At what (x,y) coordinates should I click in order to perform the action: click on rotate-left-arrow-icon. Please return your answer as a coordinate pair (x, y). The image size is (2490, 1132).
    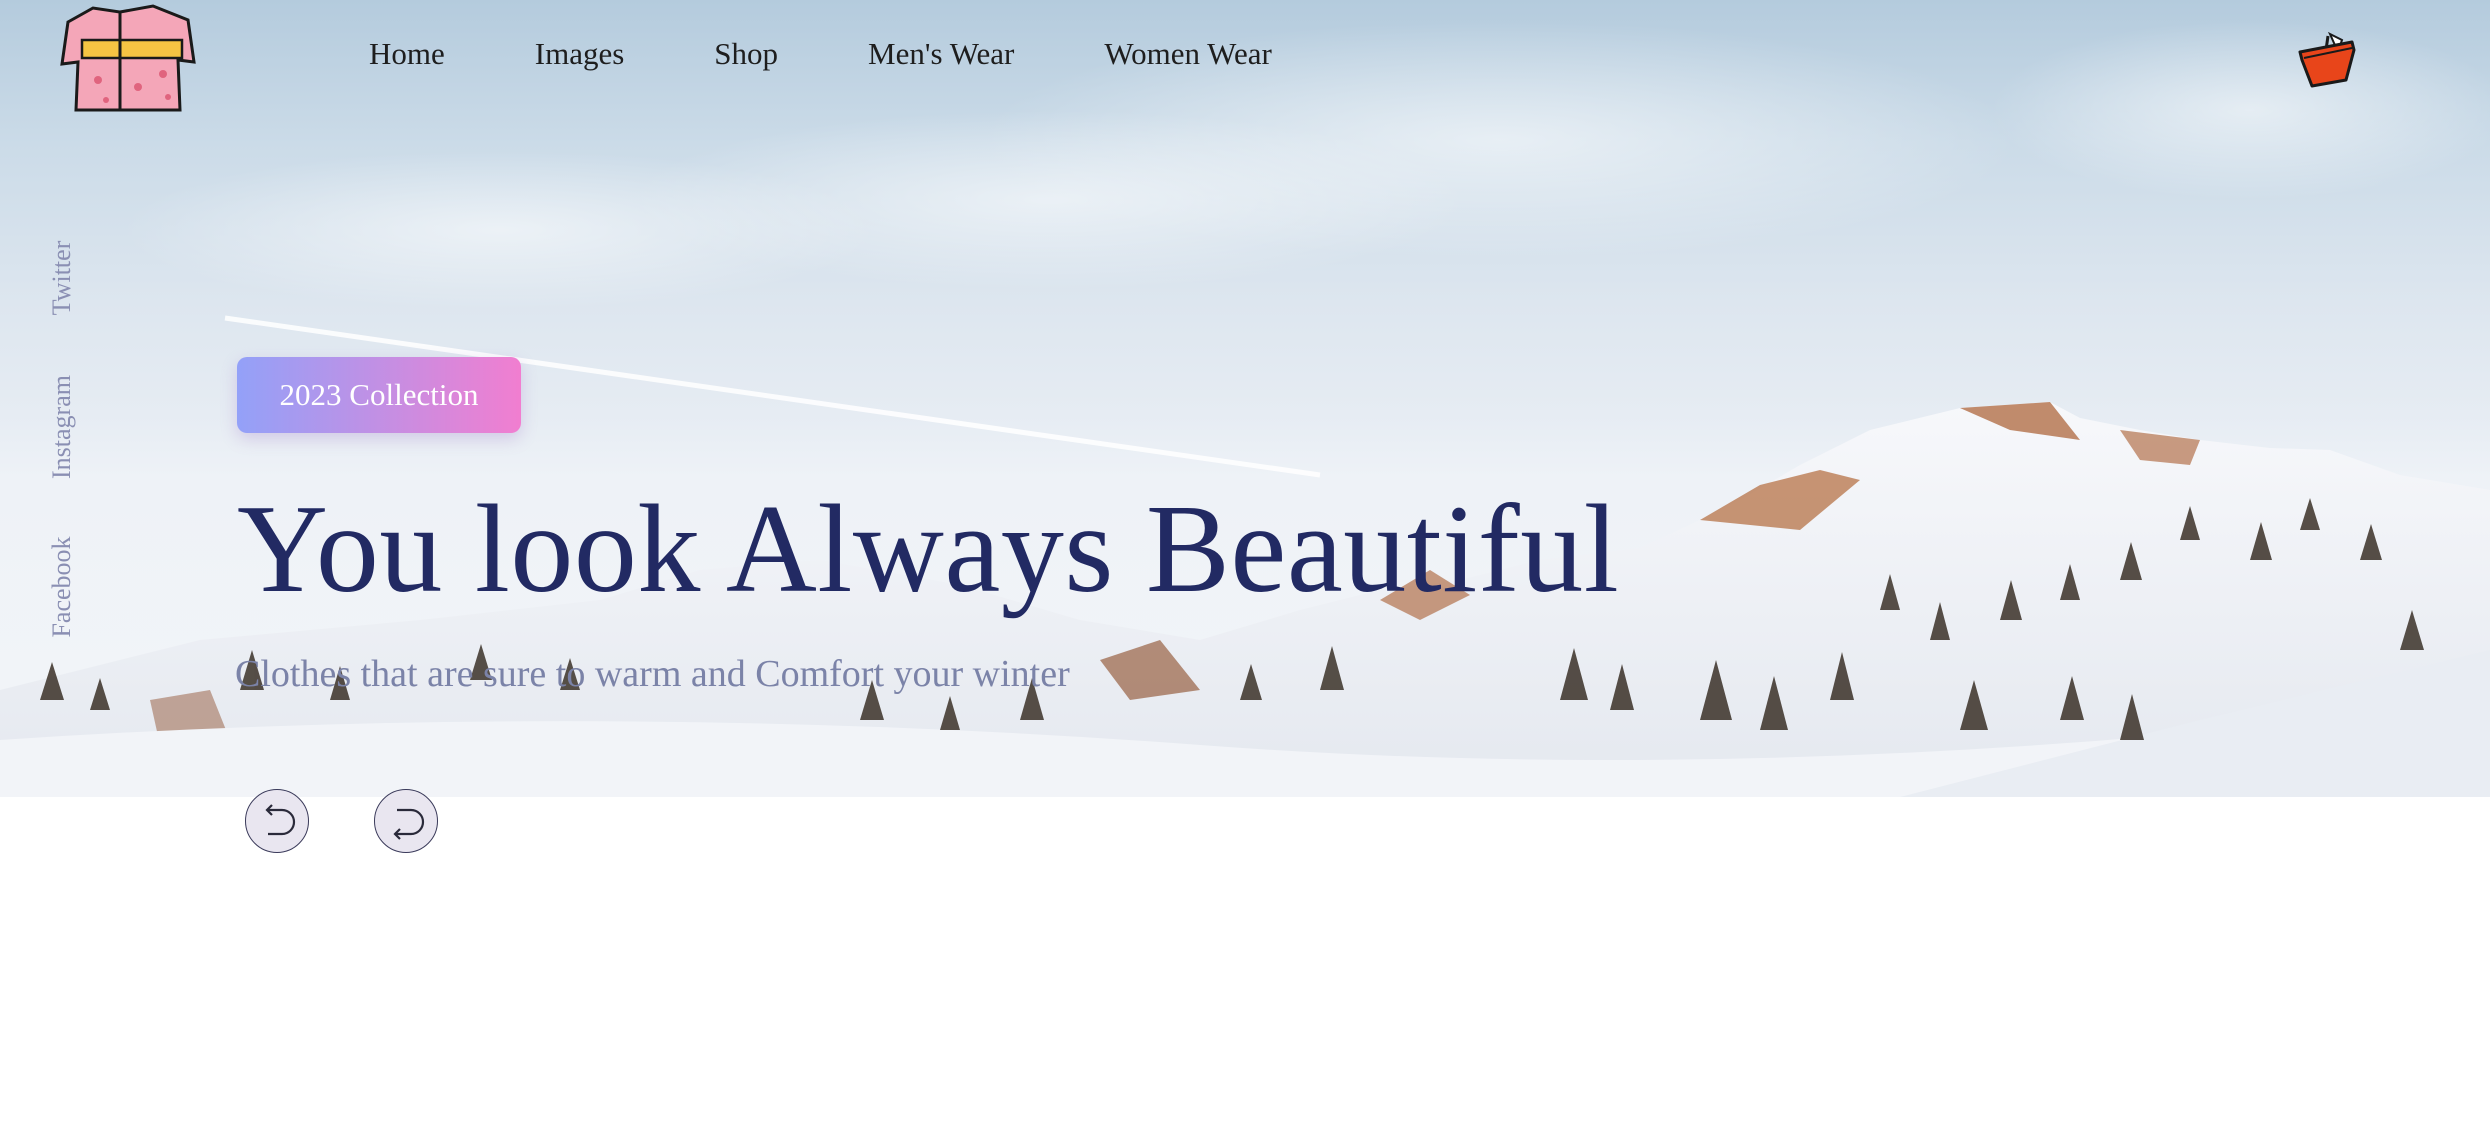
    Looking at the image, I should click on (280, 820).